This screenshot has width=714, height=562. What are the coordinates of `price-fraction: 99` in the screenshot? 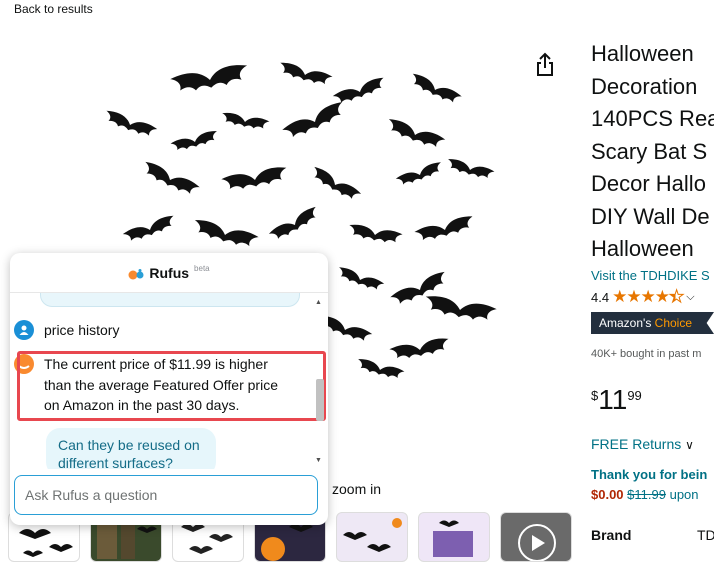 It's located at (634, 395).